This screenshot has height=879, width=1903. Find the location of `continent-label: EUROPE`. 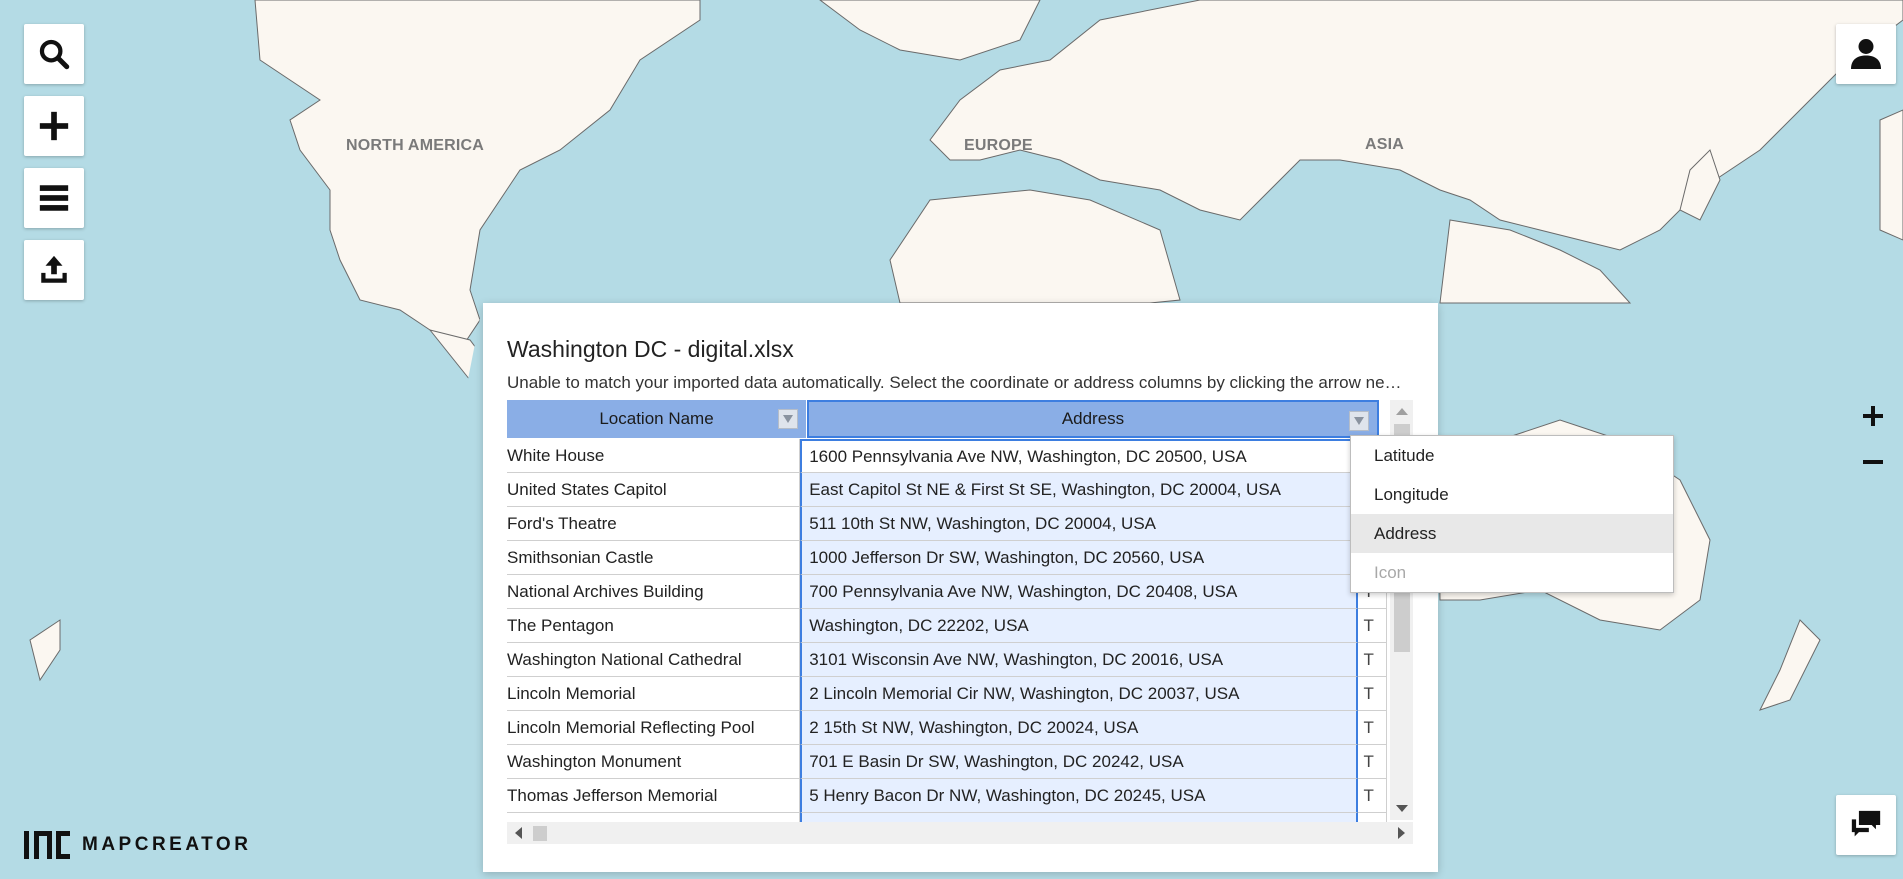

continent-label: EUROPE is located at coordinates (998, 145).